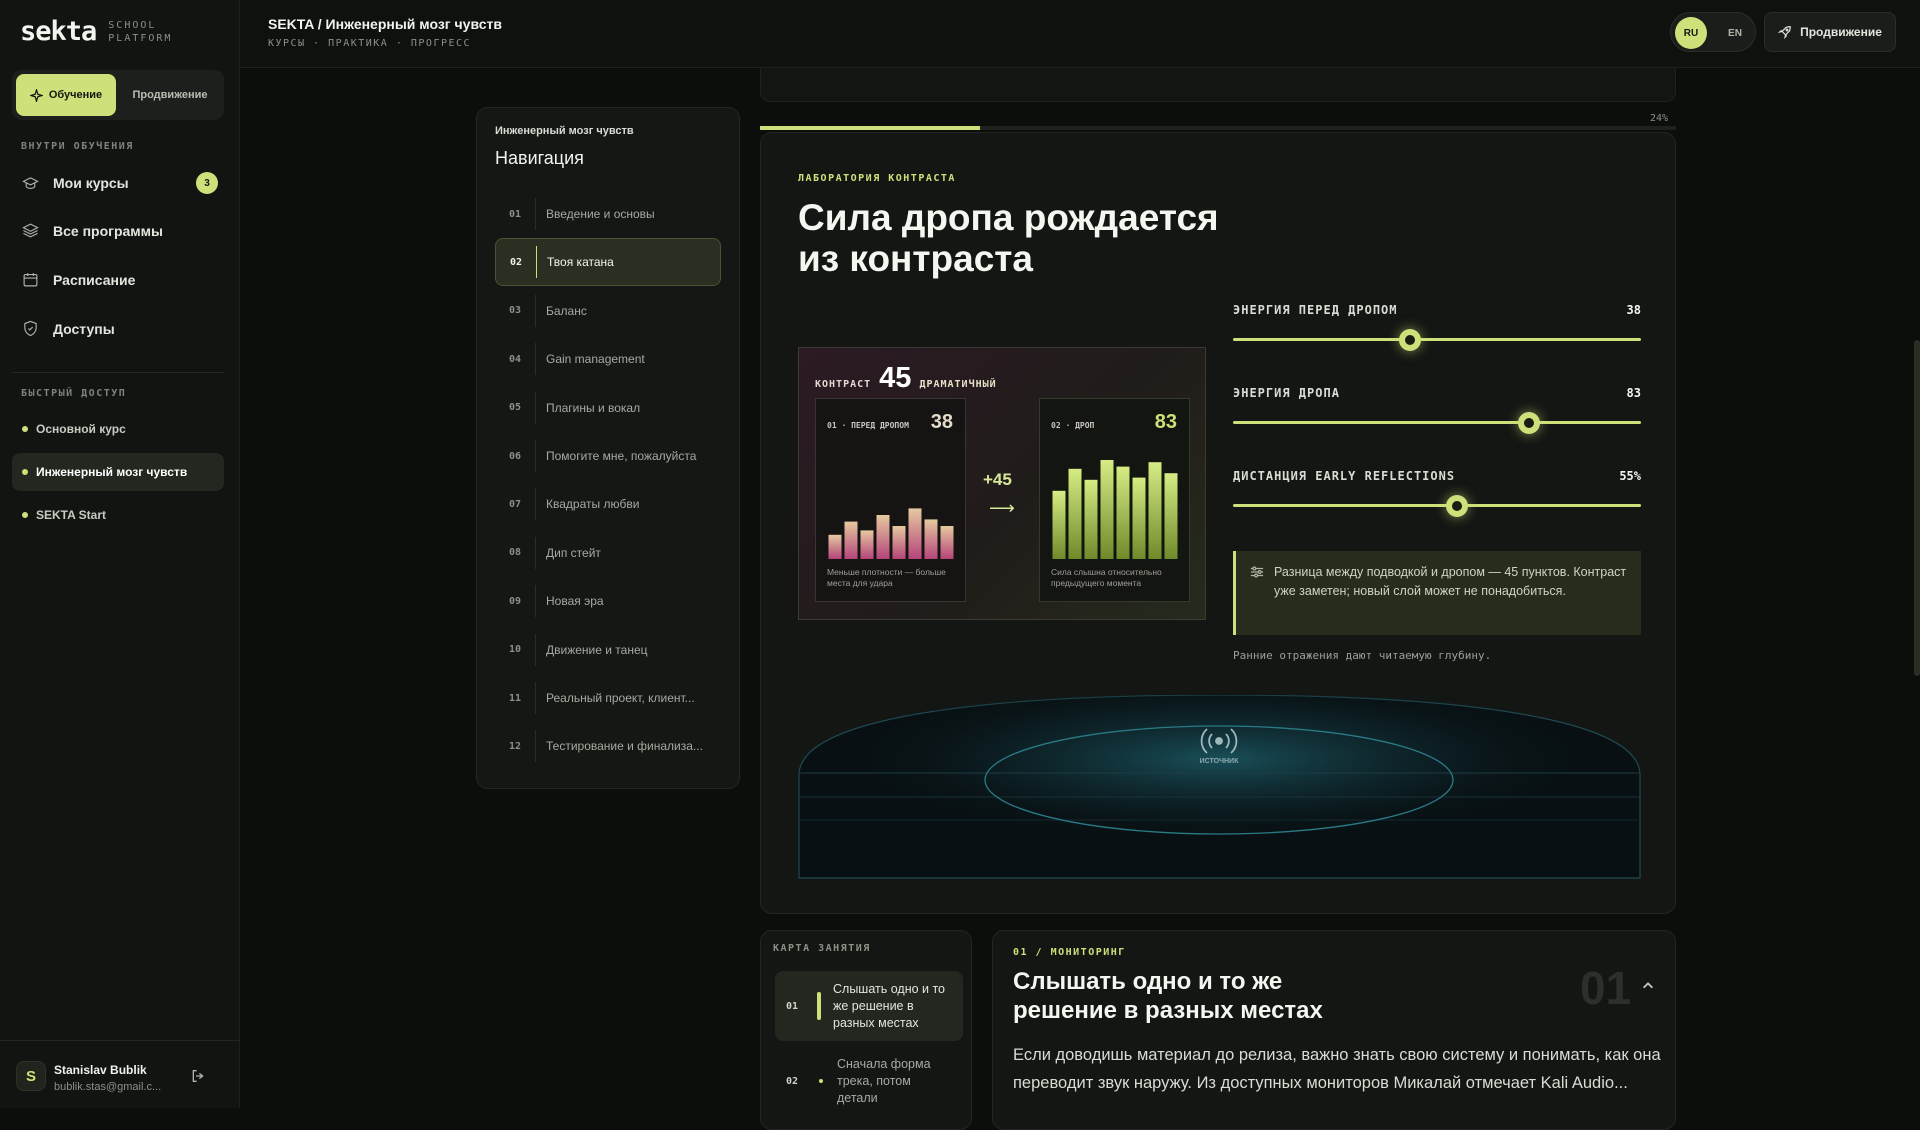 The width and height of the screenshot is (1920, 1130). What do you see at coordinates (84, 328) in the screenshot?
I see `sidebar-item-label: Доступы` at bounding box center [84, 328].